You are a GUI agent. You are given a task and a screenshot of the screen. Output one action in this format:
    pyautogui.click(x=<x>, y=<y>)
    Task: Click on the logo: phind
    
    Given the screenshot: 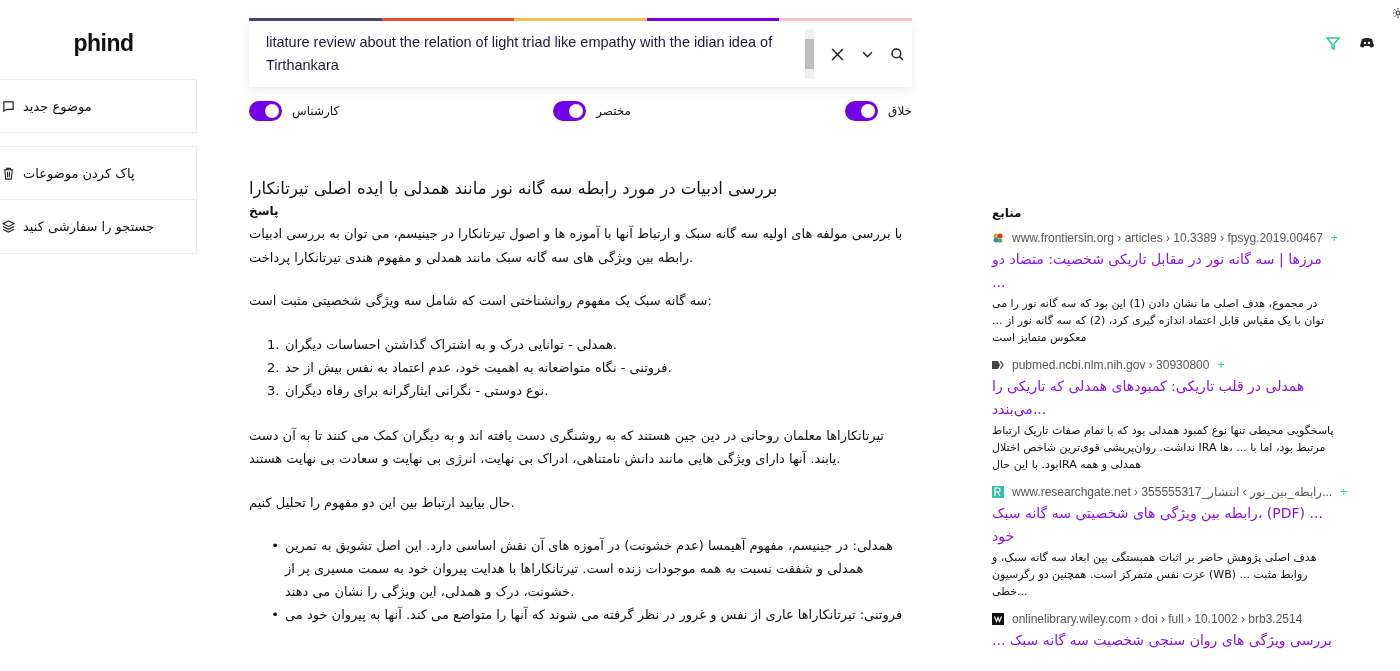 What is the action you would take?
    pyautogui.click(x=98, y=39)
    